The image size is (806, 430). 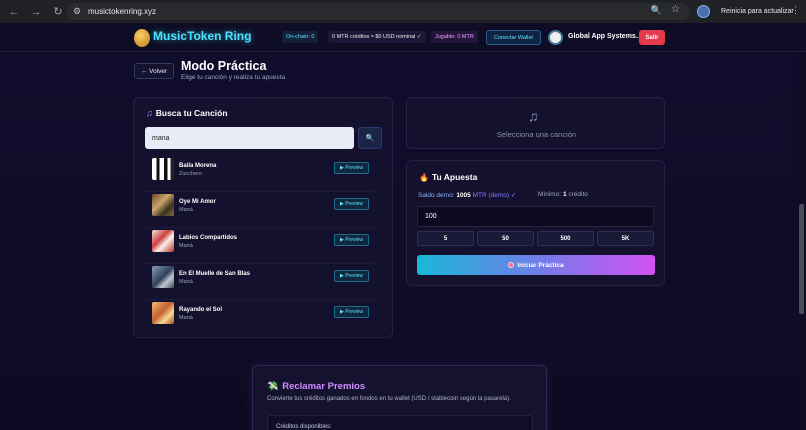 I want to click on song-title: En El Muelle de San Blas, so click(x=215, y=274).